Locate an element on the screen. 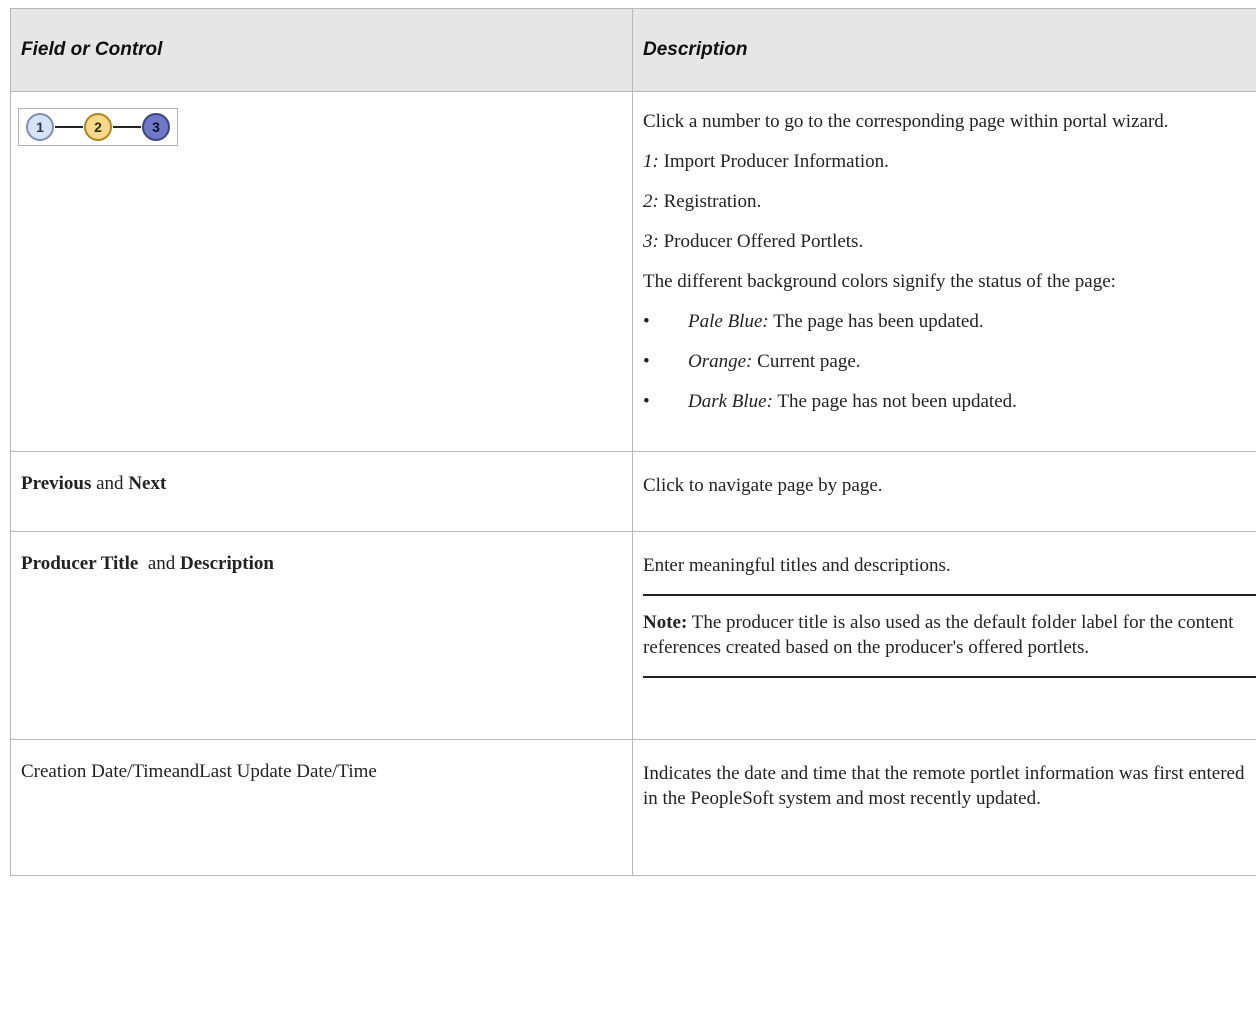 This screenshot has width=1256, height=1028. step-3-key: 3: is located at coordinates (651, 241).